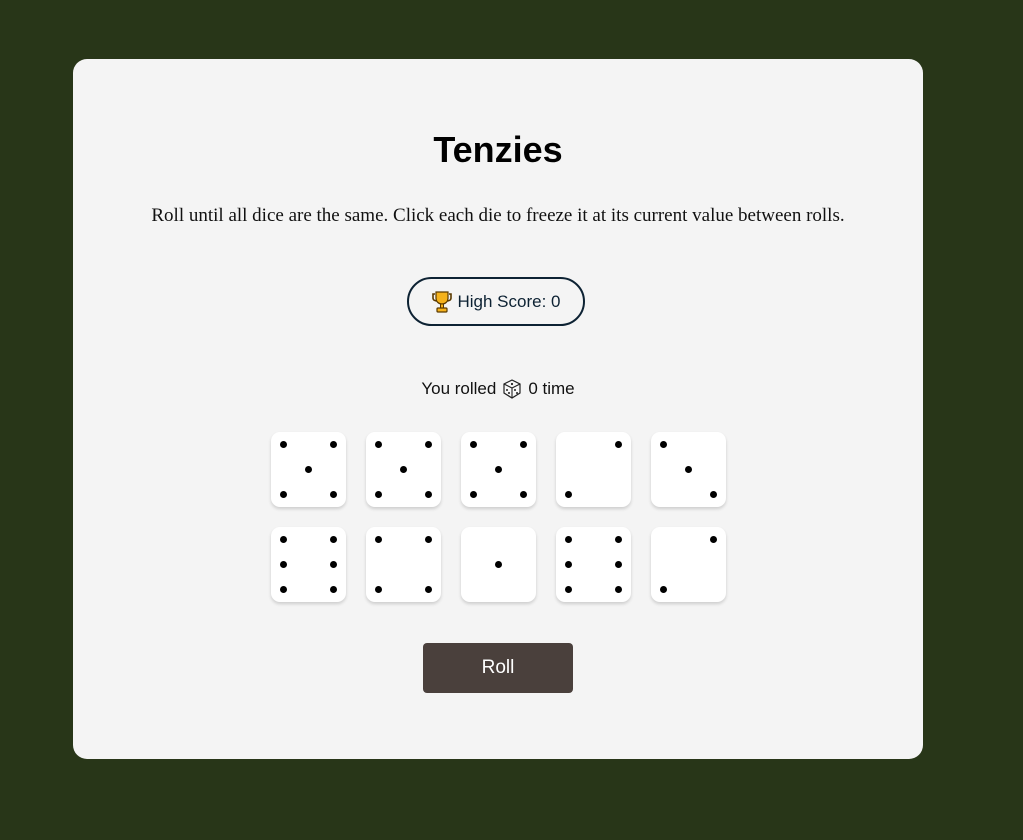 This screenshot has width=1023, height=840. Describe the element at coordinates (459, 388) in the screenshot. I see `rolled-prefix: You rolled` at that location.